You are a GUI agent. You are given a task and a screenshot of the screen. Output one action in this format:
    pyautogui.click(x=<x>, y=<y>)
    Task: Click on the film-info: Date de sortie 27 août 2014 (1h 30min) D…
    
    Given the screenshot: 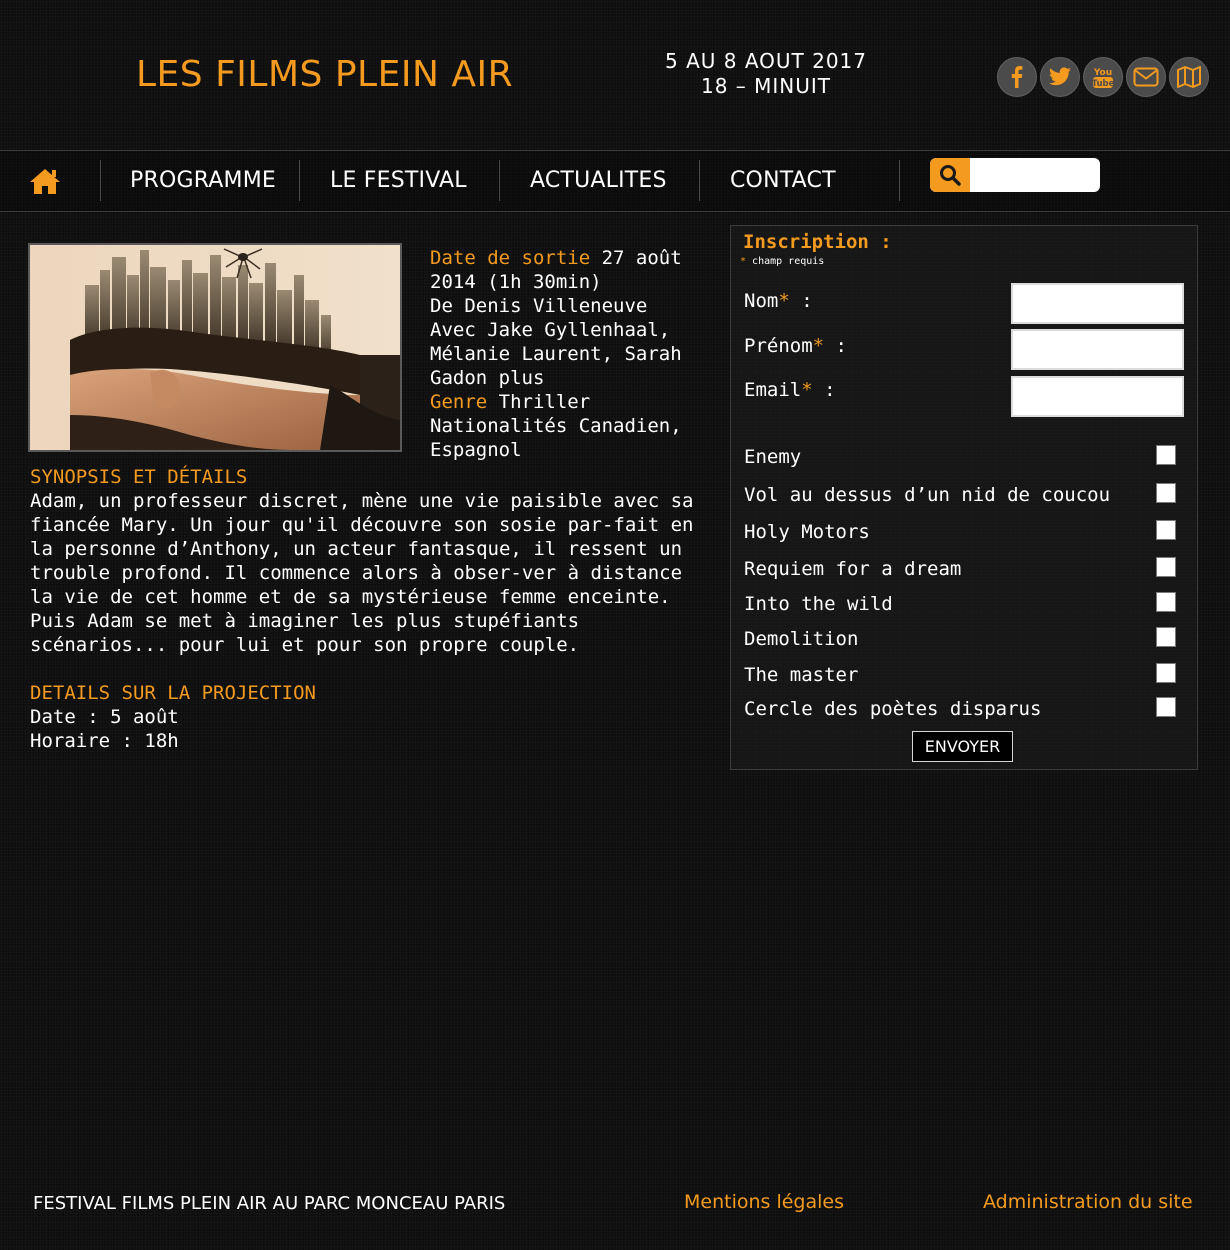 What is the action you would take?
    pyautogui.click(x=570, y=354)
    